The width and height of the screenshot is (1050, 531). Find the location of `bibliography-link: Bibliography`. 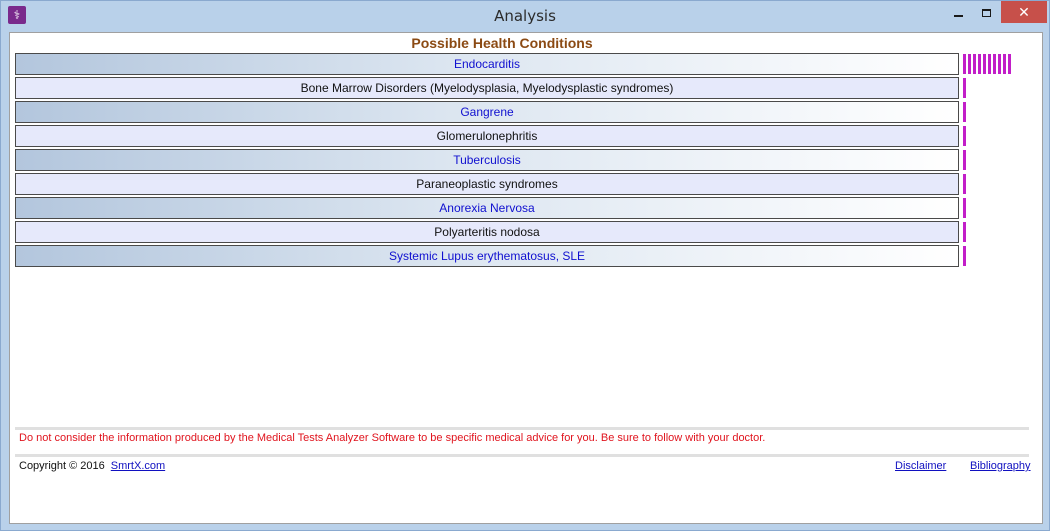

bibliography-link: Bibliography is located at coordinates (1000, 466).